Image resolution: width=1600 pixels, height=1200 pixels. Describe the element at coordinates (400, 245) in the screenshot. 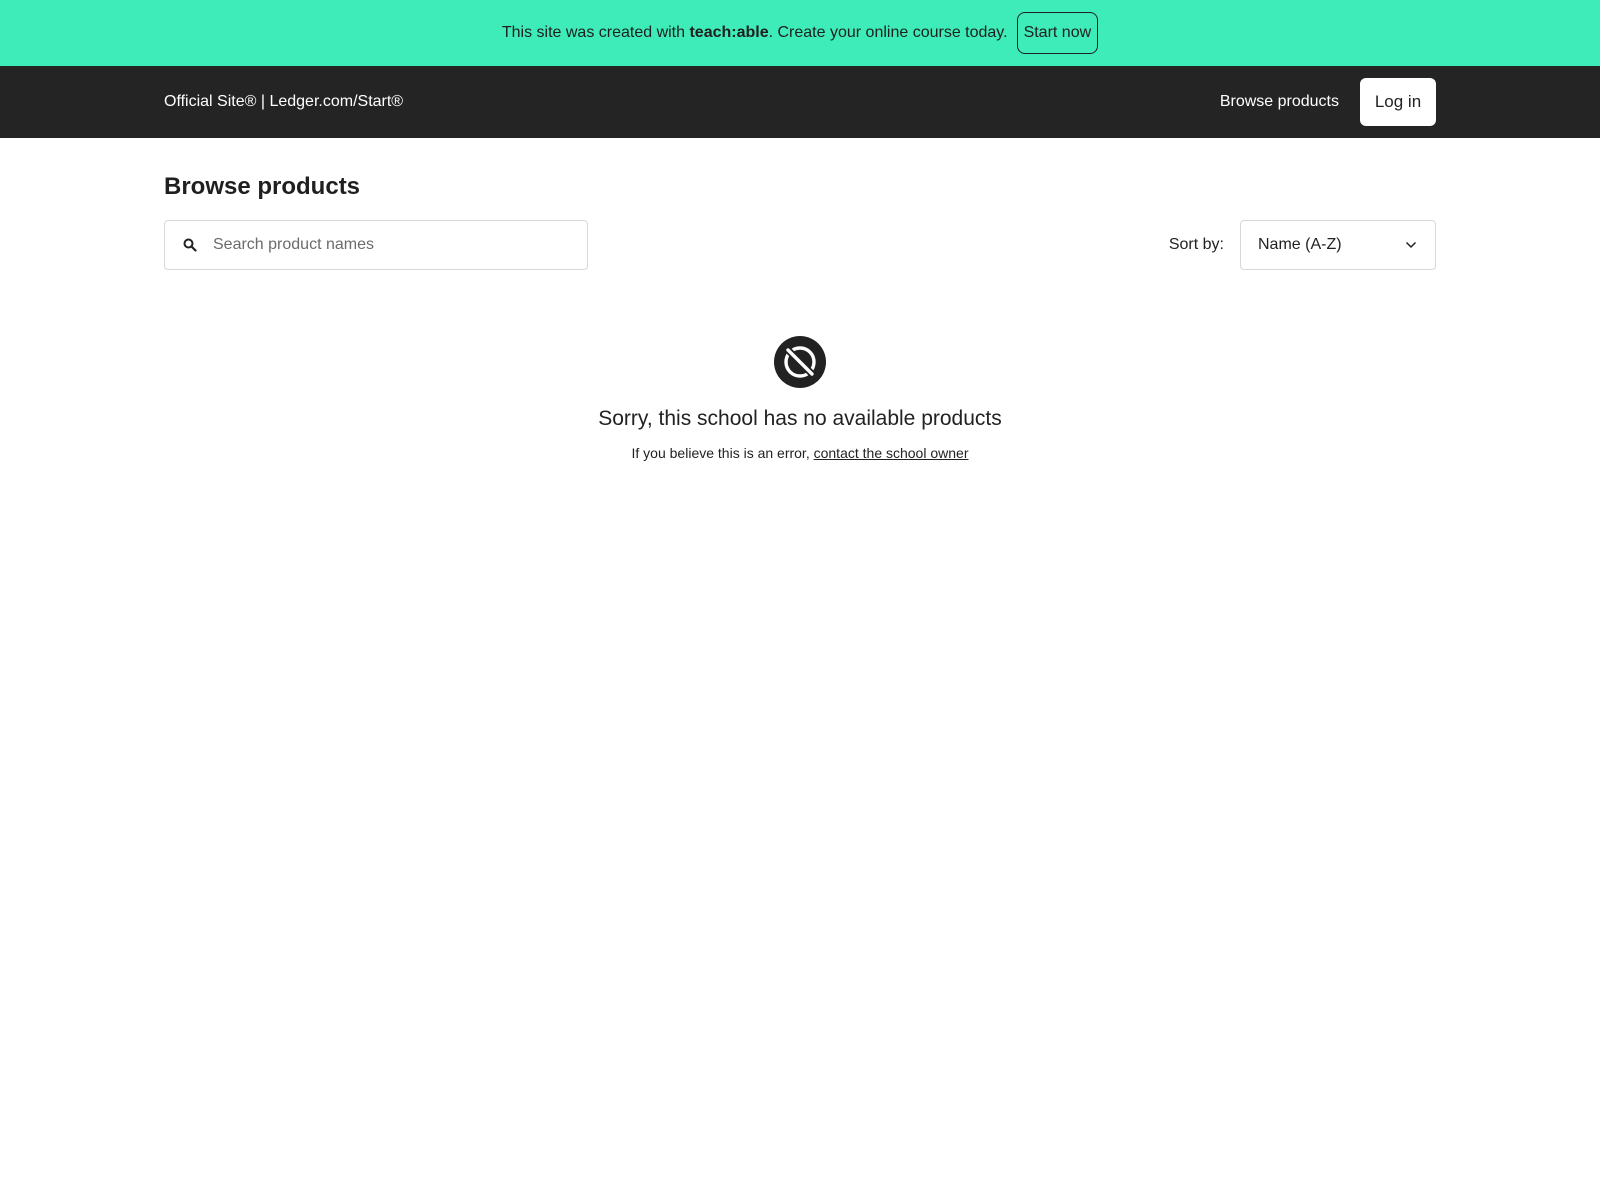

I see `search-input` at that location.